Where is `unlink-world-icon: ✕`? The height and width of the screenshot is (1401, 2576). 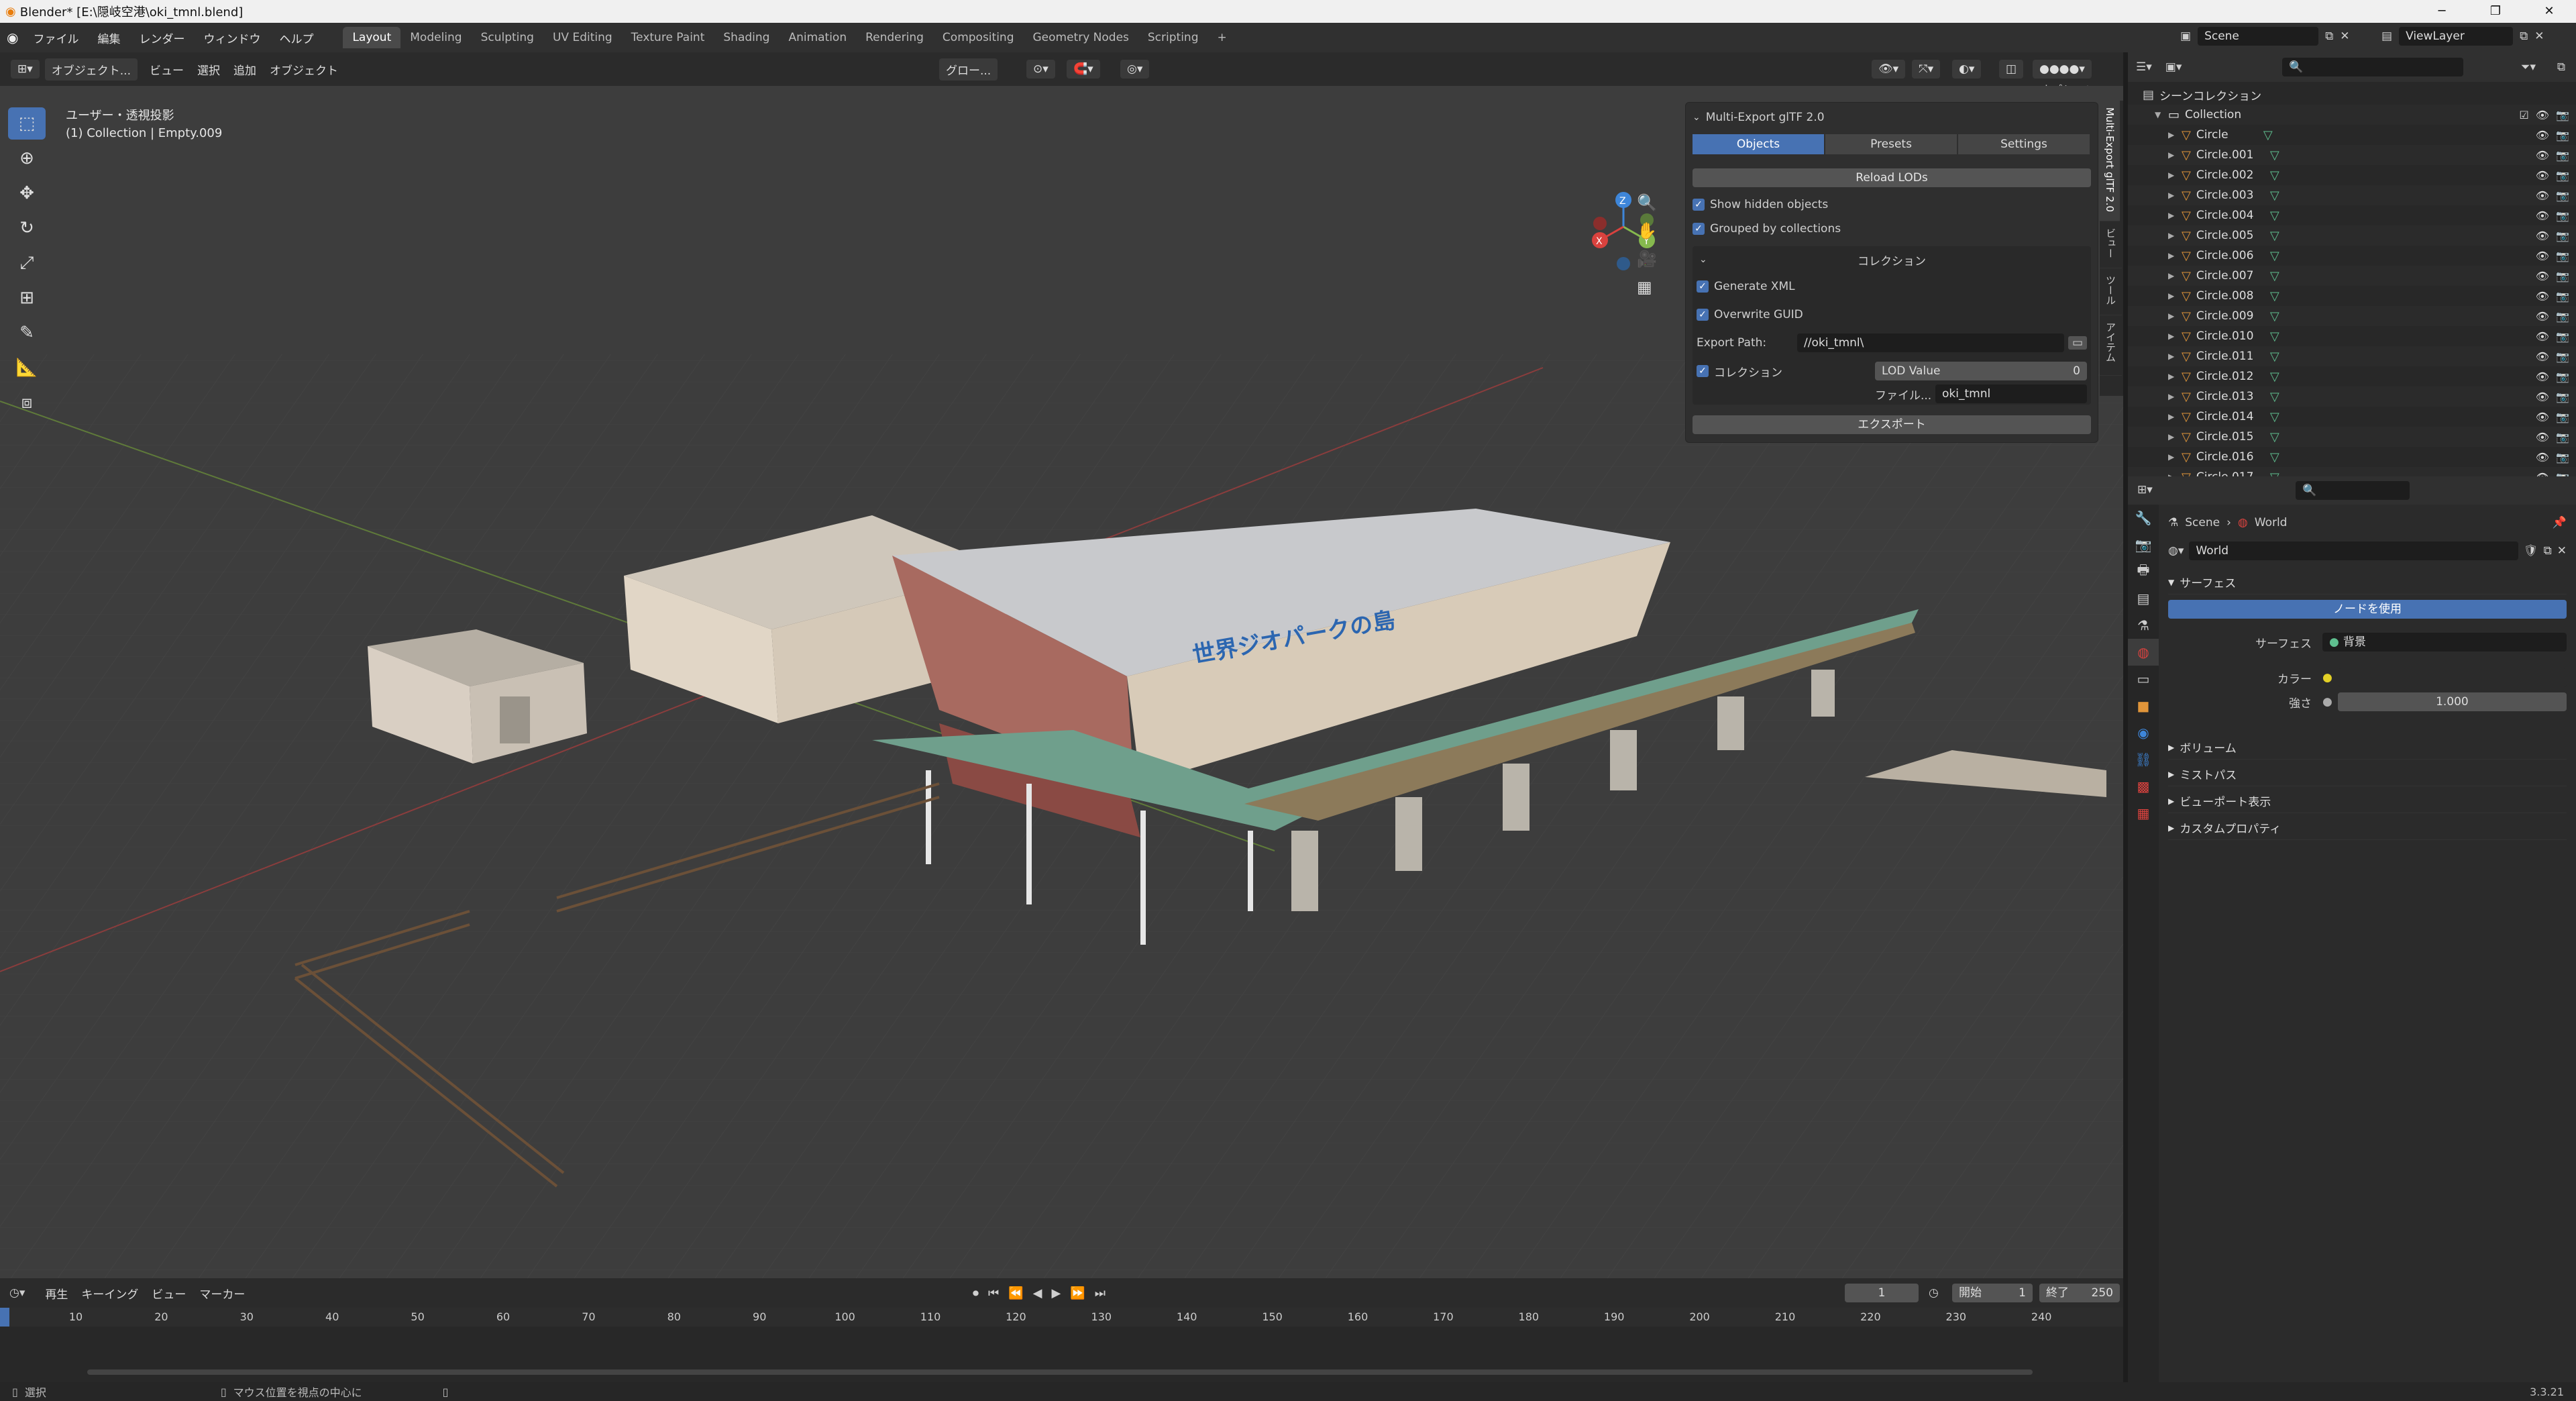
unlink-world-icon: ✕ is located at coordinates (2562, 551).